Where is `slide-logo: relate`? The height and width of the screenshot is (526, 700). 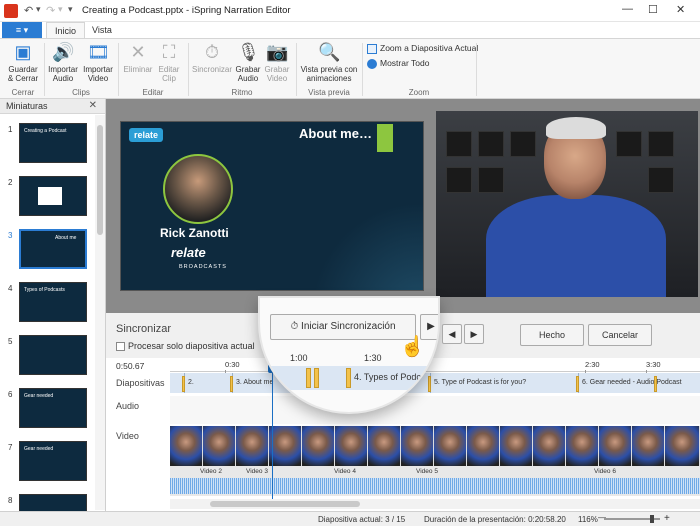 slide-logo: relate is located at coordinates (146, 135).